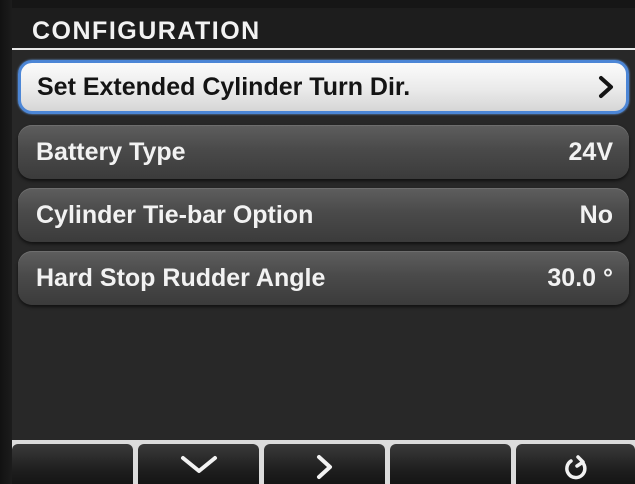 This screenshot has width=635, height=484. What do you see at coordinates (175, 215) in the screenshot?
I see `menu-item-label: Cylinder Tie-bar Option` at bounding box center [175, 215].